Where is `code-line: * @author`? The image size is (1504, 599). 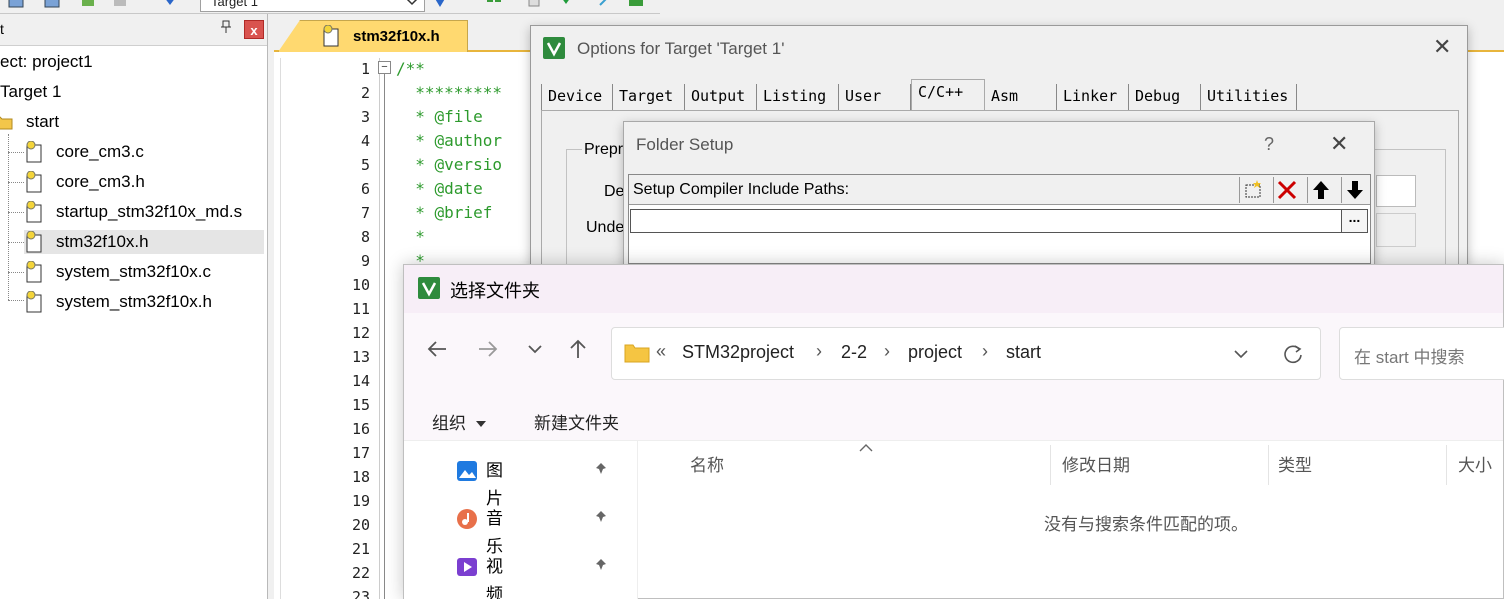
code-line: * @author is located at coordinates (449, 140).